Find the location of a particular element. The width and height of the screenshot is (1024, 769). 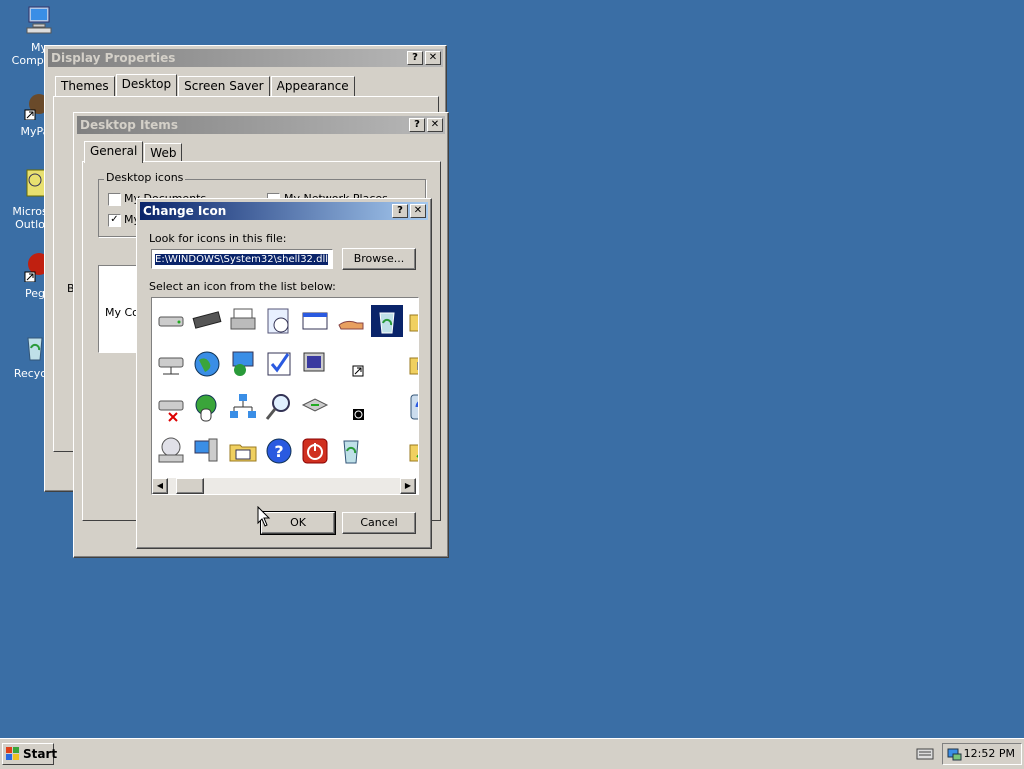

scroll-right-button: ▶ is located at coordinates (408, 486).